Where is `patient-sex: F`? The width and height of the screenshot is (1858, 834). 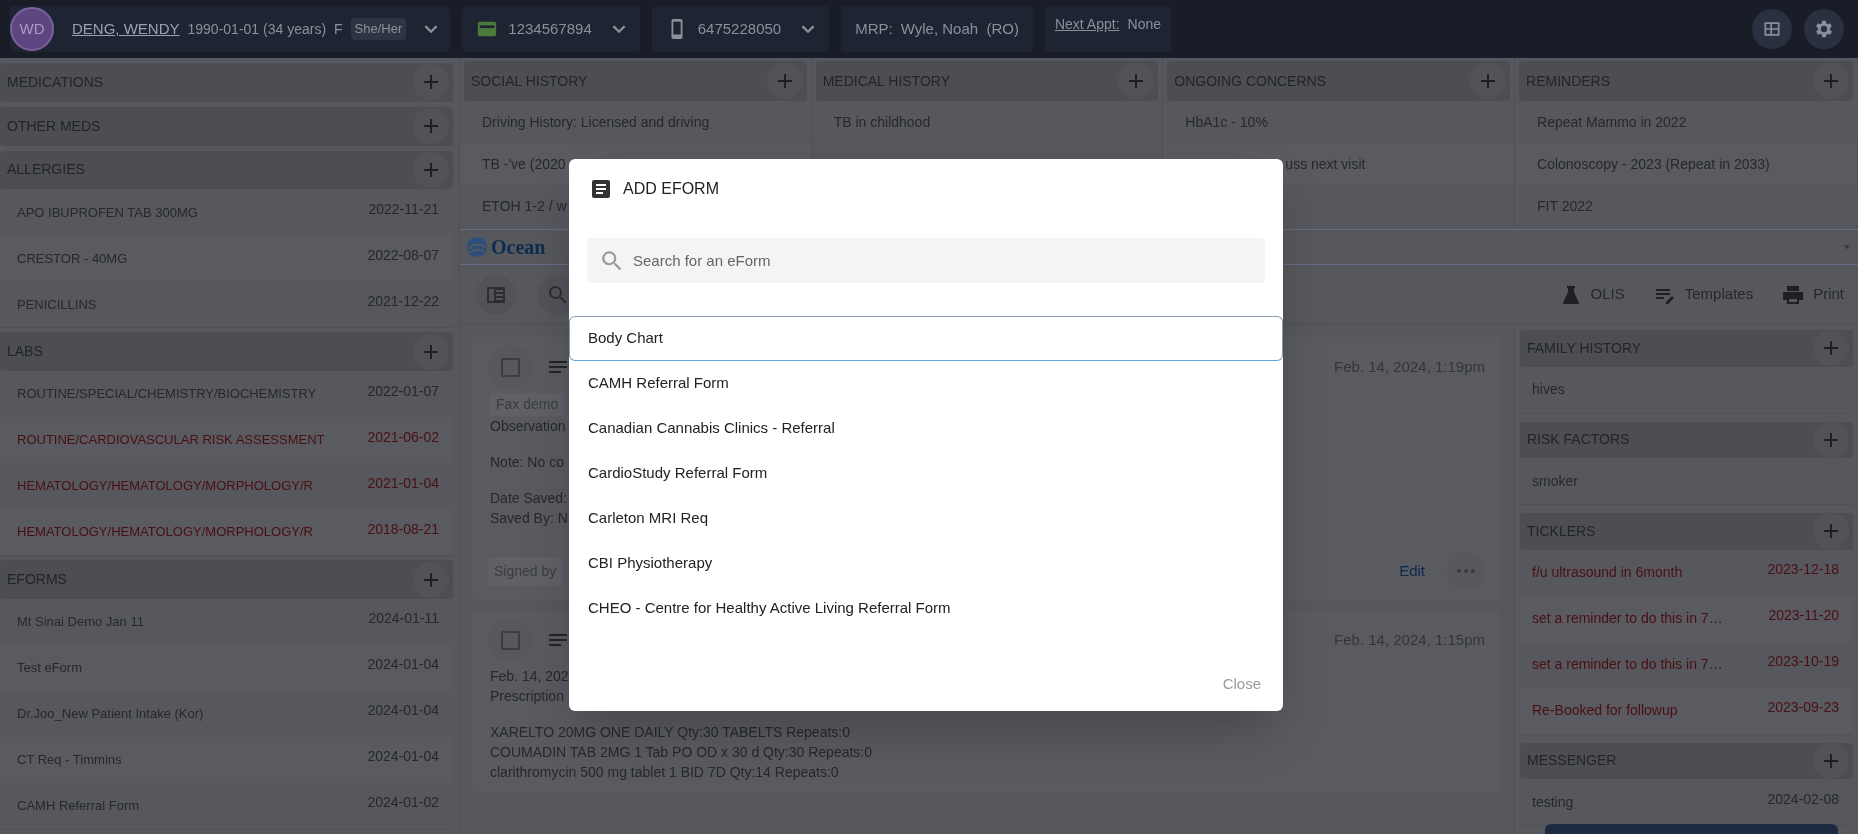
patient-sex: F is located at coordinates (338, 29).